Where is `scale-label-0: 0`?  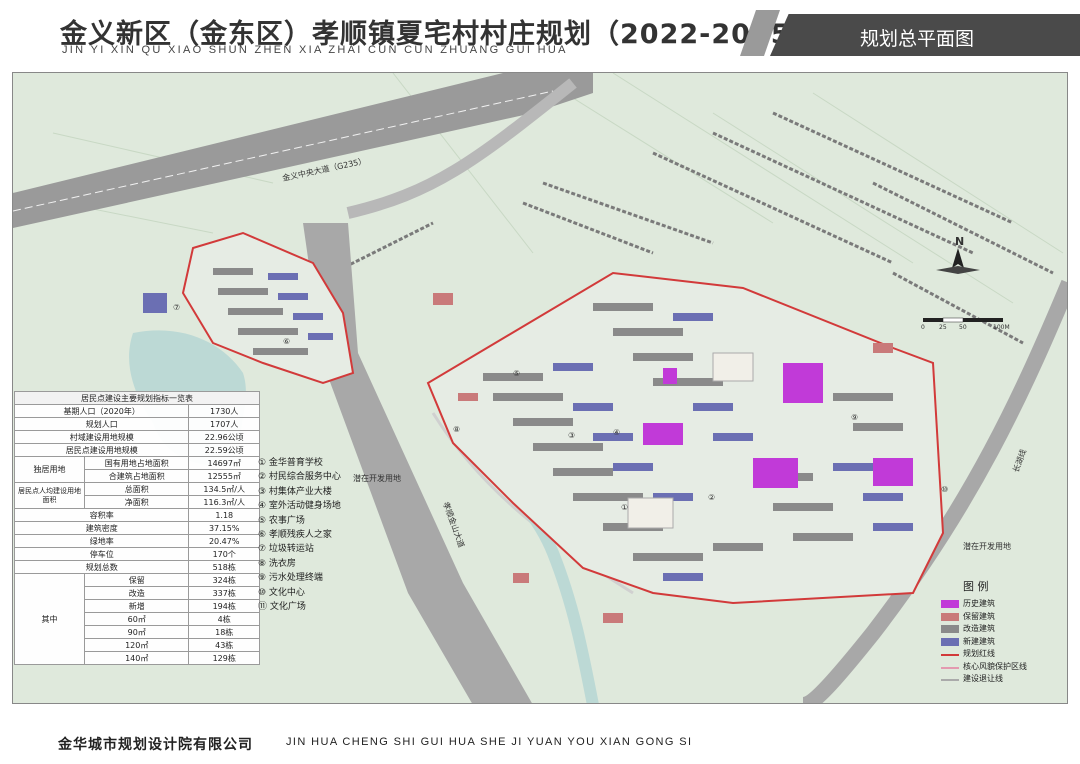
scale-label-0: 0 is located at coordinates (923, 327).